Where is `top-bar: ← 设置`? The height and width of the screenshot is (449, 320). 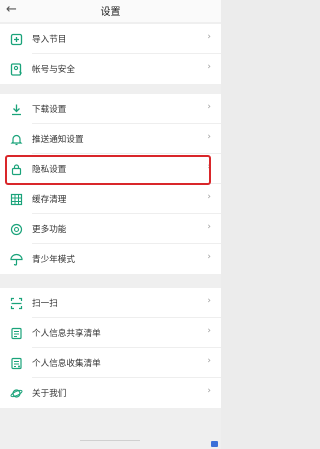 top-bar: ← 设置 is located at coordinates (110, 11).